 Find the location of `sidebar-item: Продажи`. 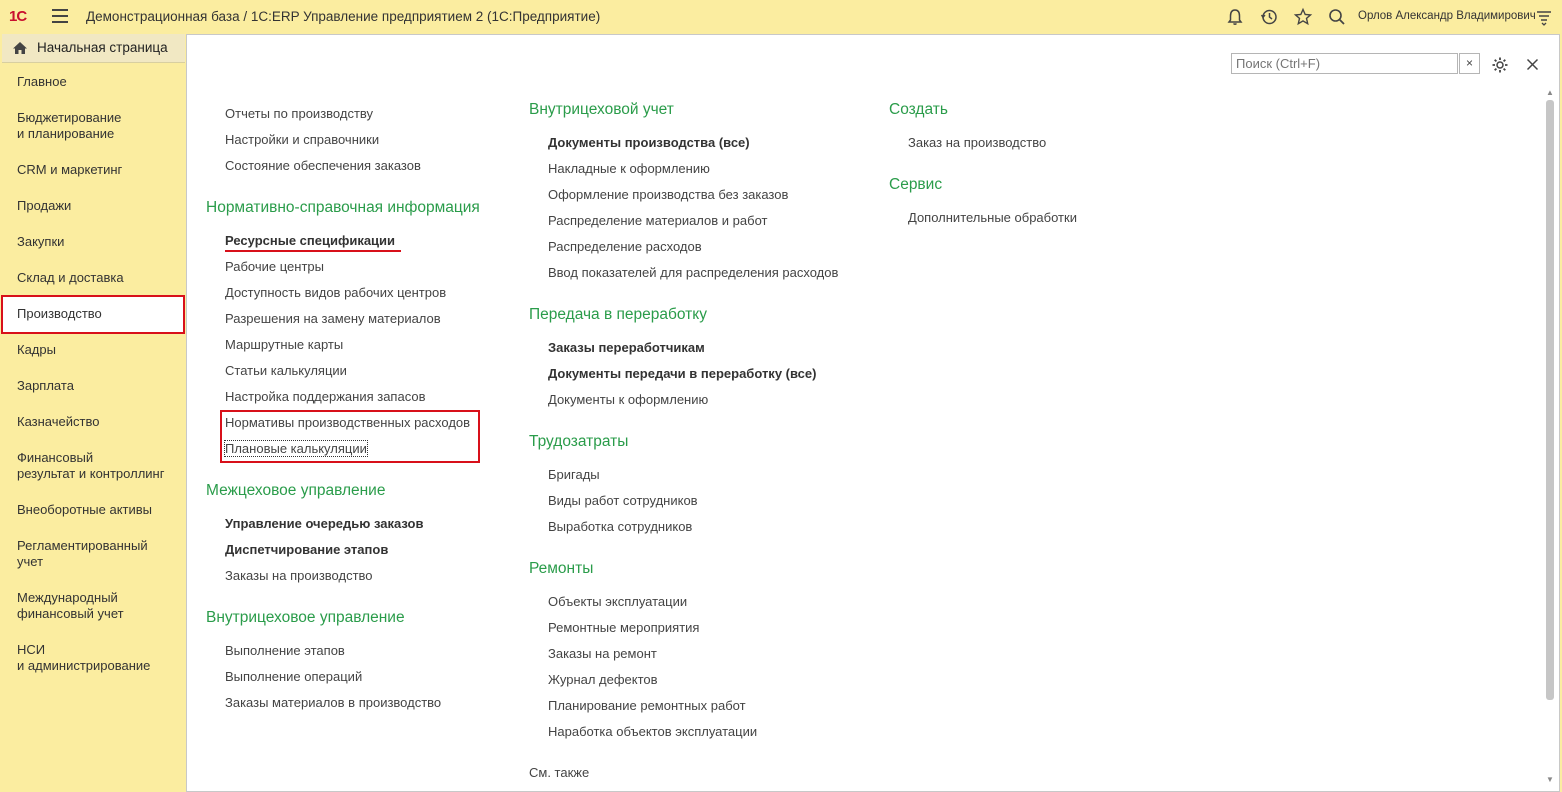

sidebar-item: Продажи is located at coordinates (44, 206).